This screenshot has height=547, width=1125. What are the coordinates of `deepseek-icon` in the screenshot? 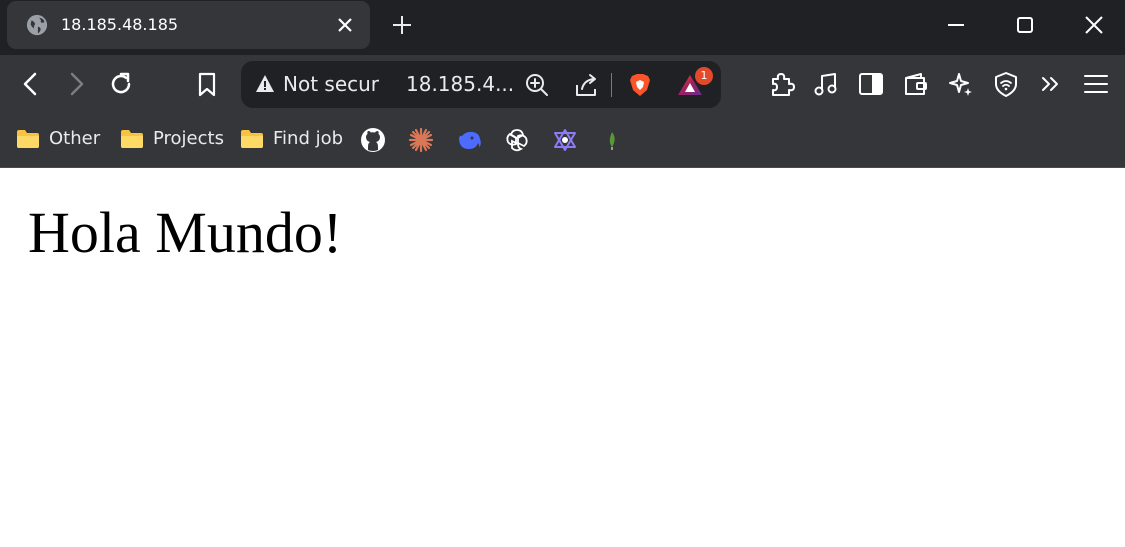 It's located at (469, 140).